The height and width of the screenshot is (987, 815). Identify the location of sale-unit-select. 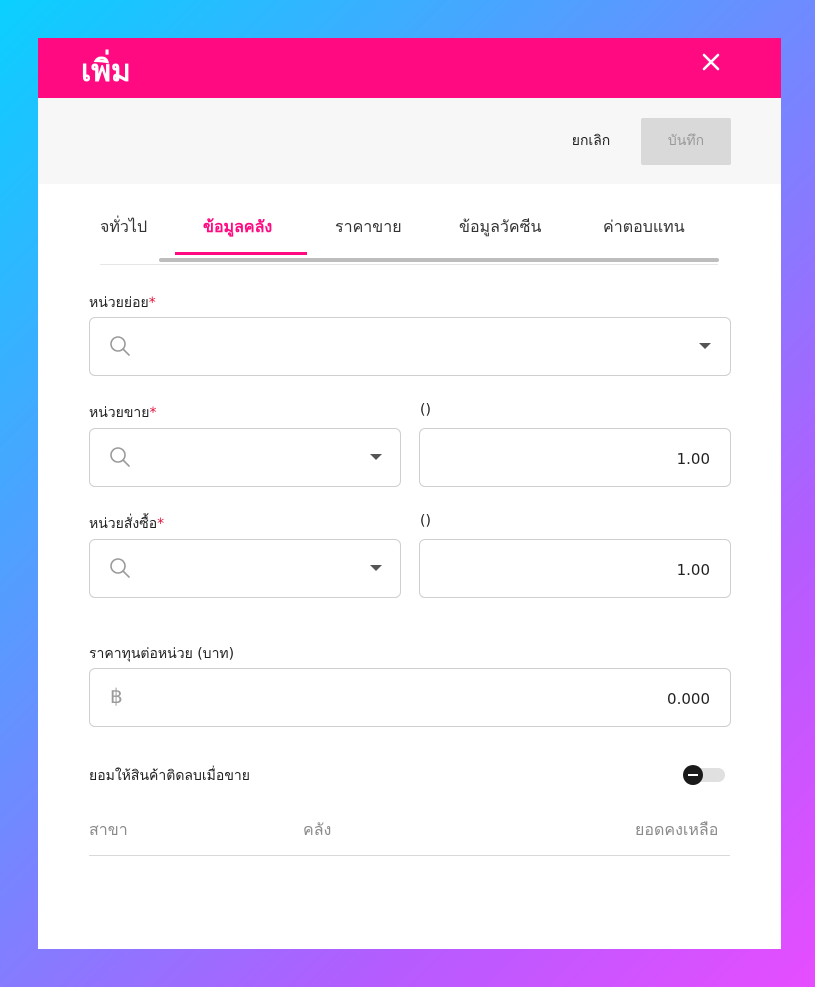
(245, 458).